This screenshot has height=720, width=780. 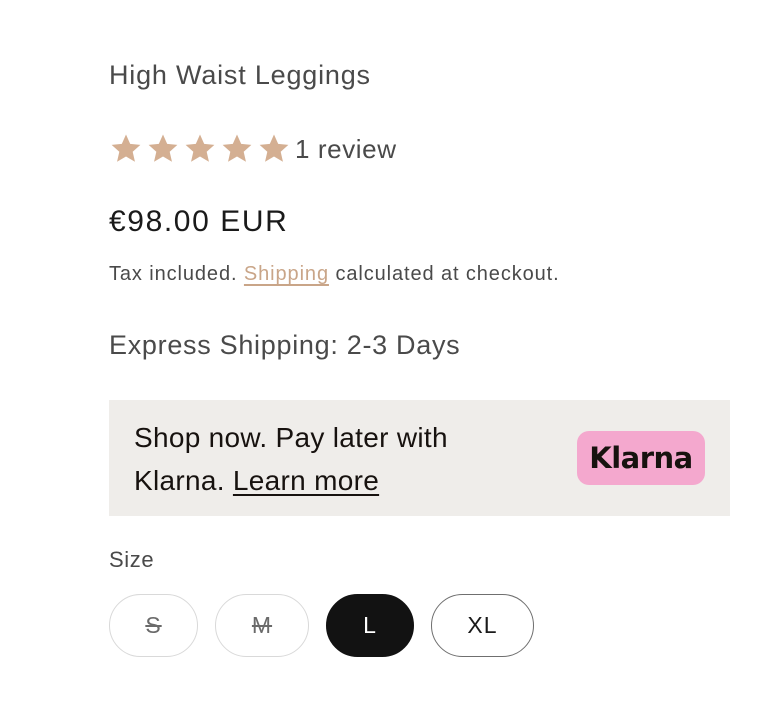 I want to click on calculated-at-checkout-text: calculated at checkout., so click(x=447, y=274).